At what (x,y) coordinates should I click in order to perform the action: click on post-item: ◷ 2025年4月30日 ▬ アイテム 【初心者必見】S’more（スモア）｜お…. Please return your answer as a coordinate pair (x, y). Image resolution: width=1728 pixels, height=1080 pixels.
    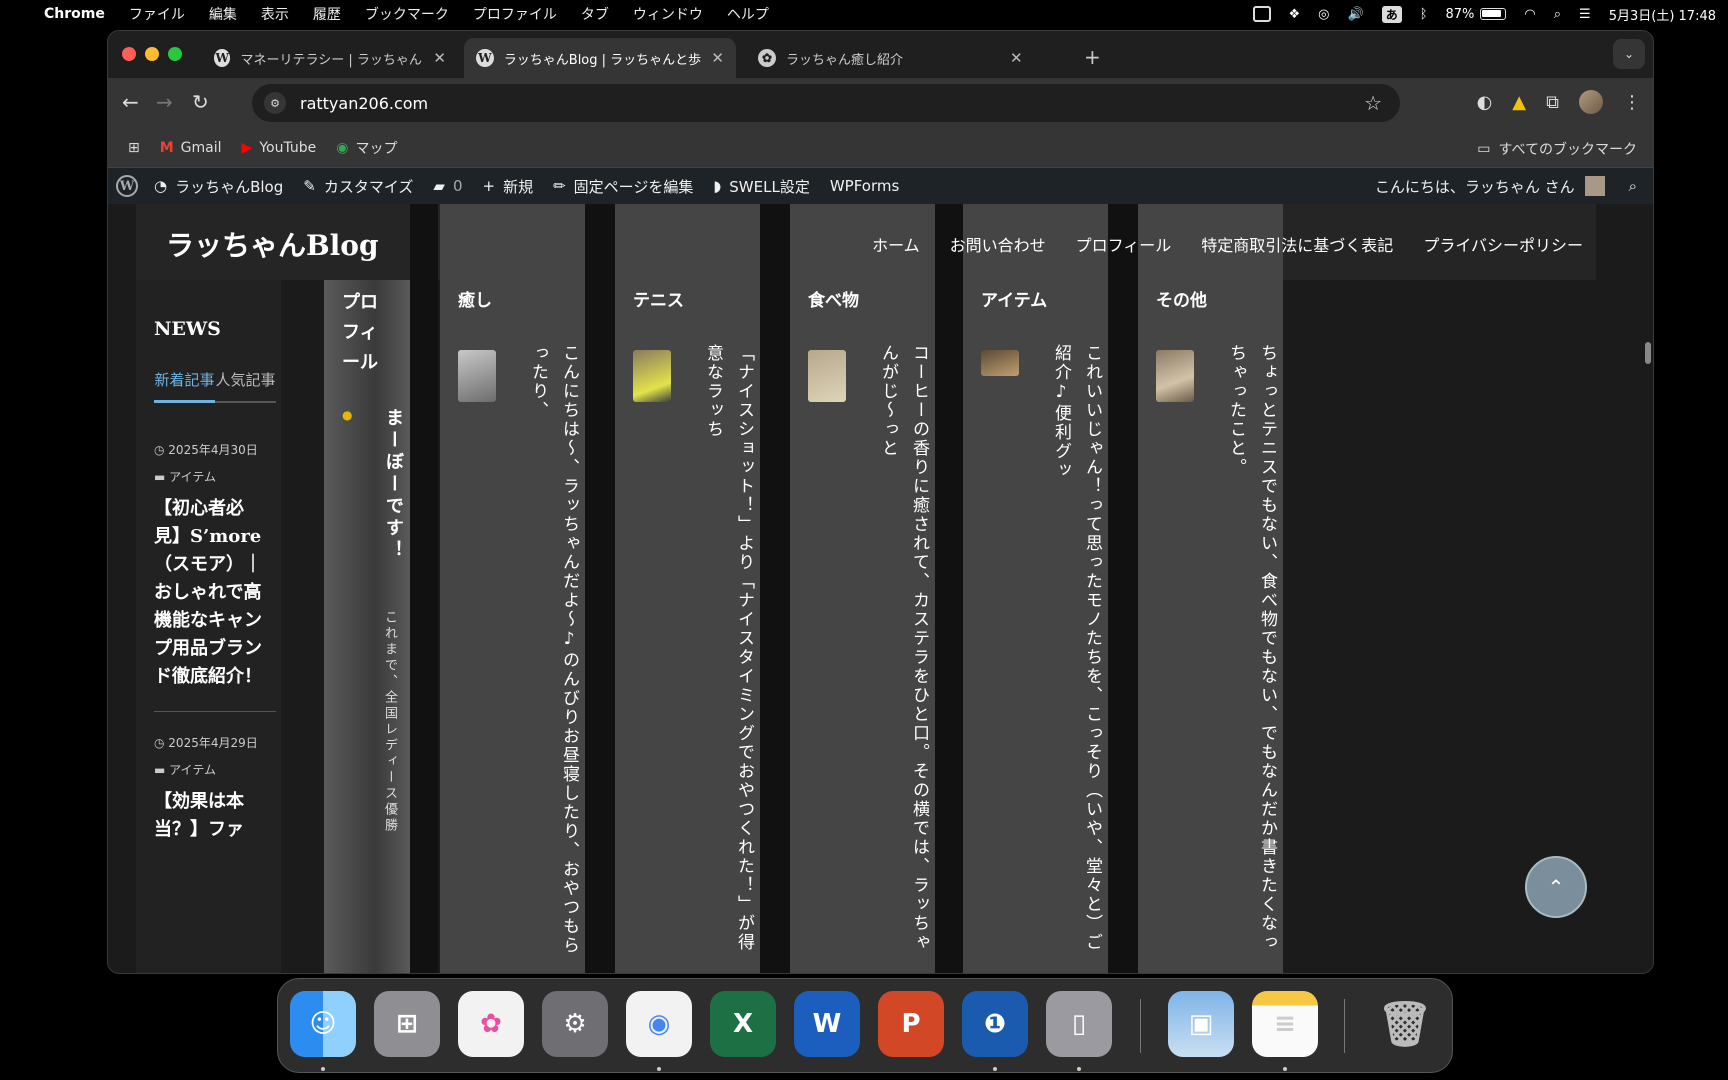
    Looking at the image, I should click on (208, 567).